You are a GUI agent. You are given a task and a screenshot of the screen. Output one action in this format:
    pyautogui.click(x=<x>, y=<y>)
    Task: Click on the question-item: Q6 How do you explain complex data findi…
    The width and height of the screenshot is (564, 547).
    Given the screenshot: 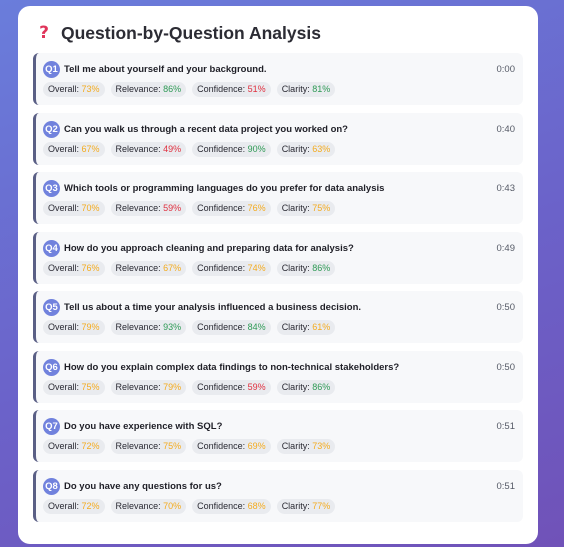 What is the action you would take?
    pyautogui.click(x=278, y=376)
    